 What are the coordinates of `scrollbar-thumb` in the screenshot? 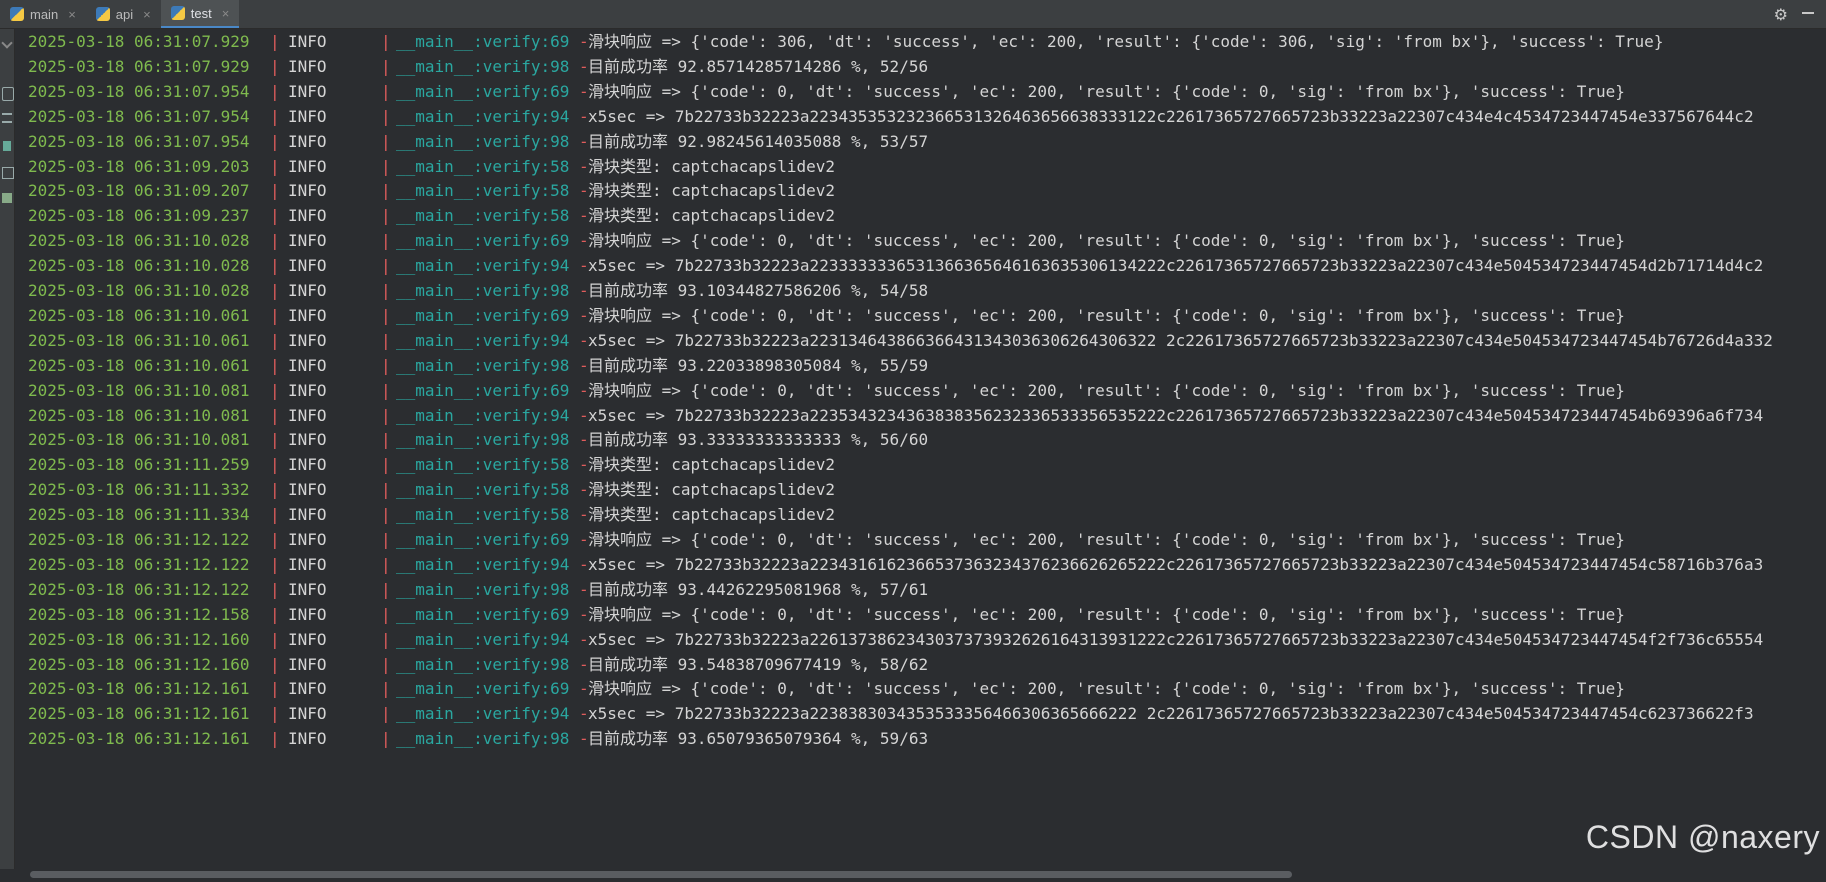 It's located at (661, 874).